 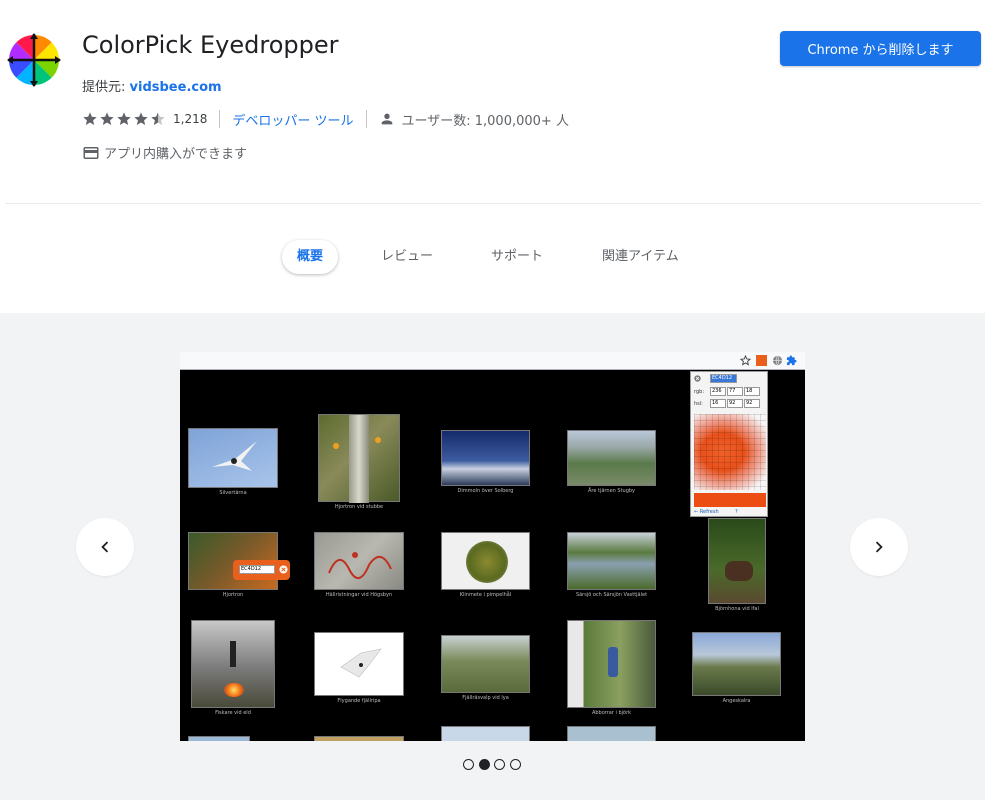 I want to click on eyedropper-tooltip: EC4D12, so click(x=261, y=570).